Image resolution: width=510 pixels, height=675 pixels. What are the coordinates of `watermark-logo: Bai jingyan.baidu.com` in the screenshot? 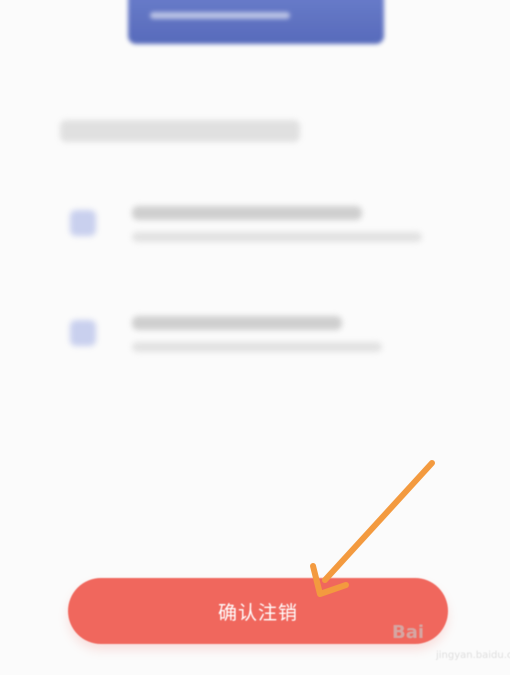 It's located at (451, 643).